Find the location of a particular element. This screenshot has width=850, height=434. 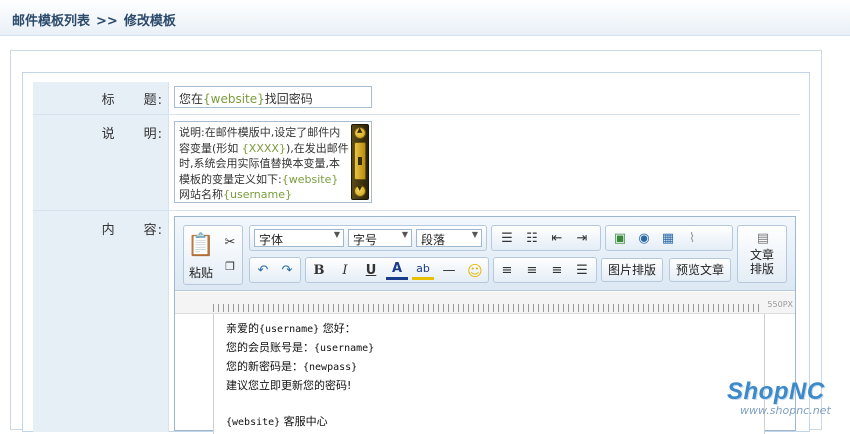

body-line: 您的会员账号是：{username} is located at coordinates (300, 347).